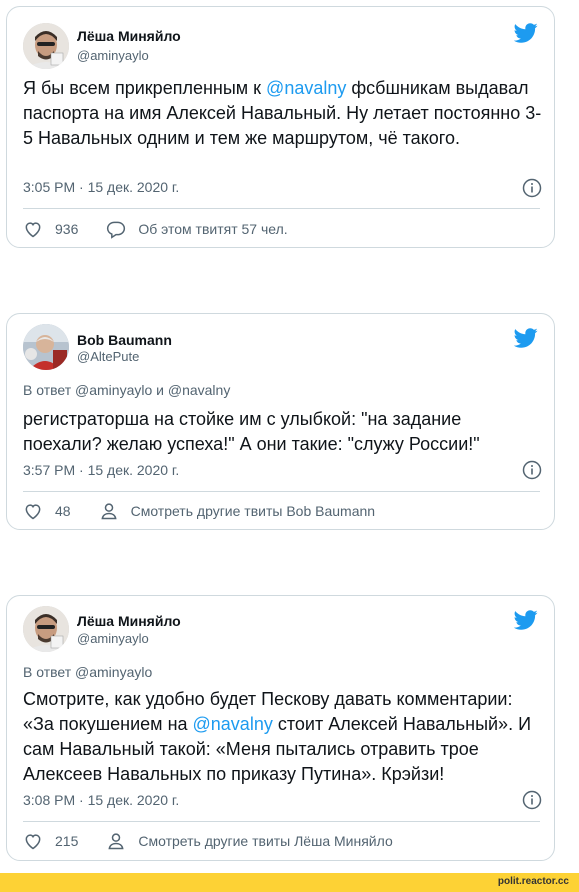 The height and width of the screenshot is (892, 579). What do you see at coordinates (289, 882) in the screenshot?
I see `watermark-bar: polit.reactor.cc` at bounding box center [289, 882].